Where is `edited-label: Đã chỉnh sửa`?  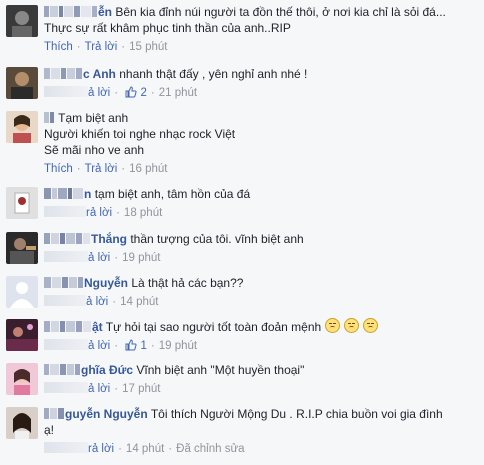 edited-label: Đã chỉnh sửa is located at coordinates (210, 449).